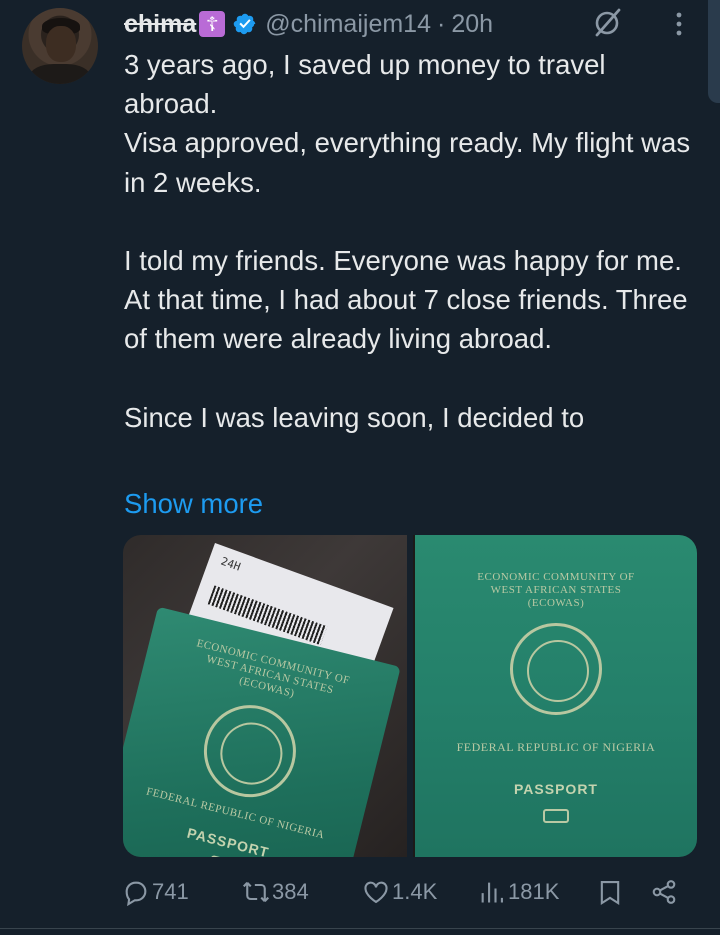 This screenshot has height=935, width=720. I want to click on reply-button: 741, so click(155, 892).